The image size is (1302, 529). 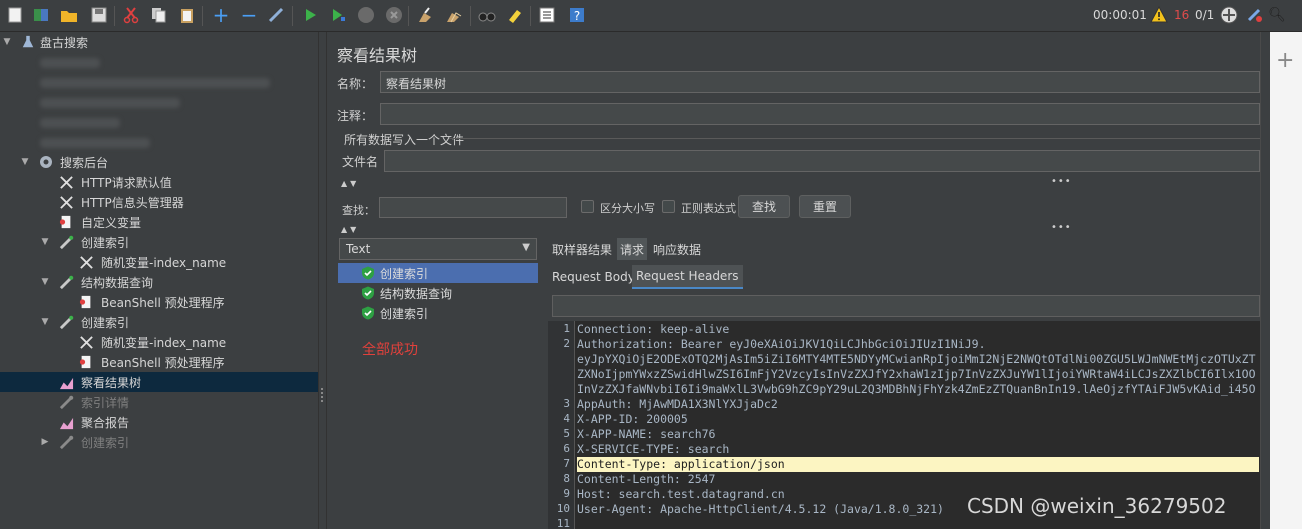 I want to click on expand-icon: +, so click(x=221, y=15).